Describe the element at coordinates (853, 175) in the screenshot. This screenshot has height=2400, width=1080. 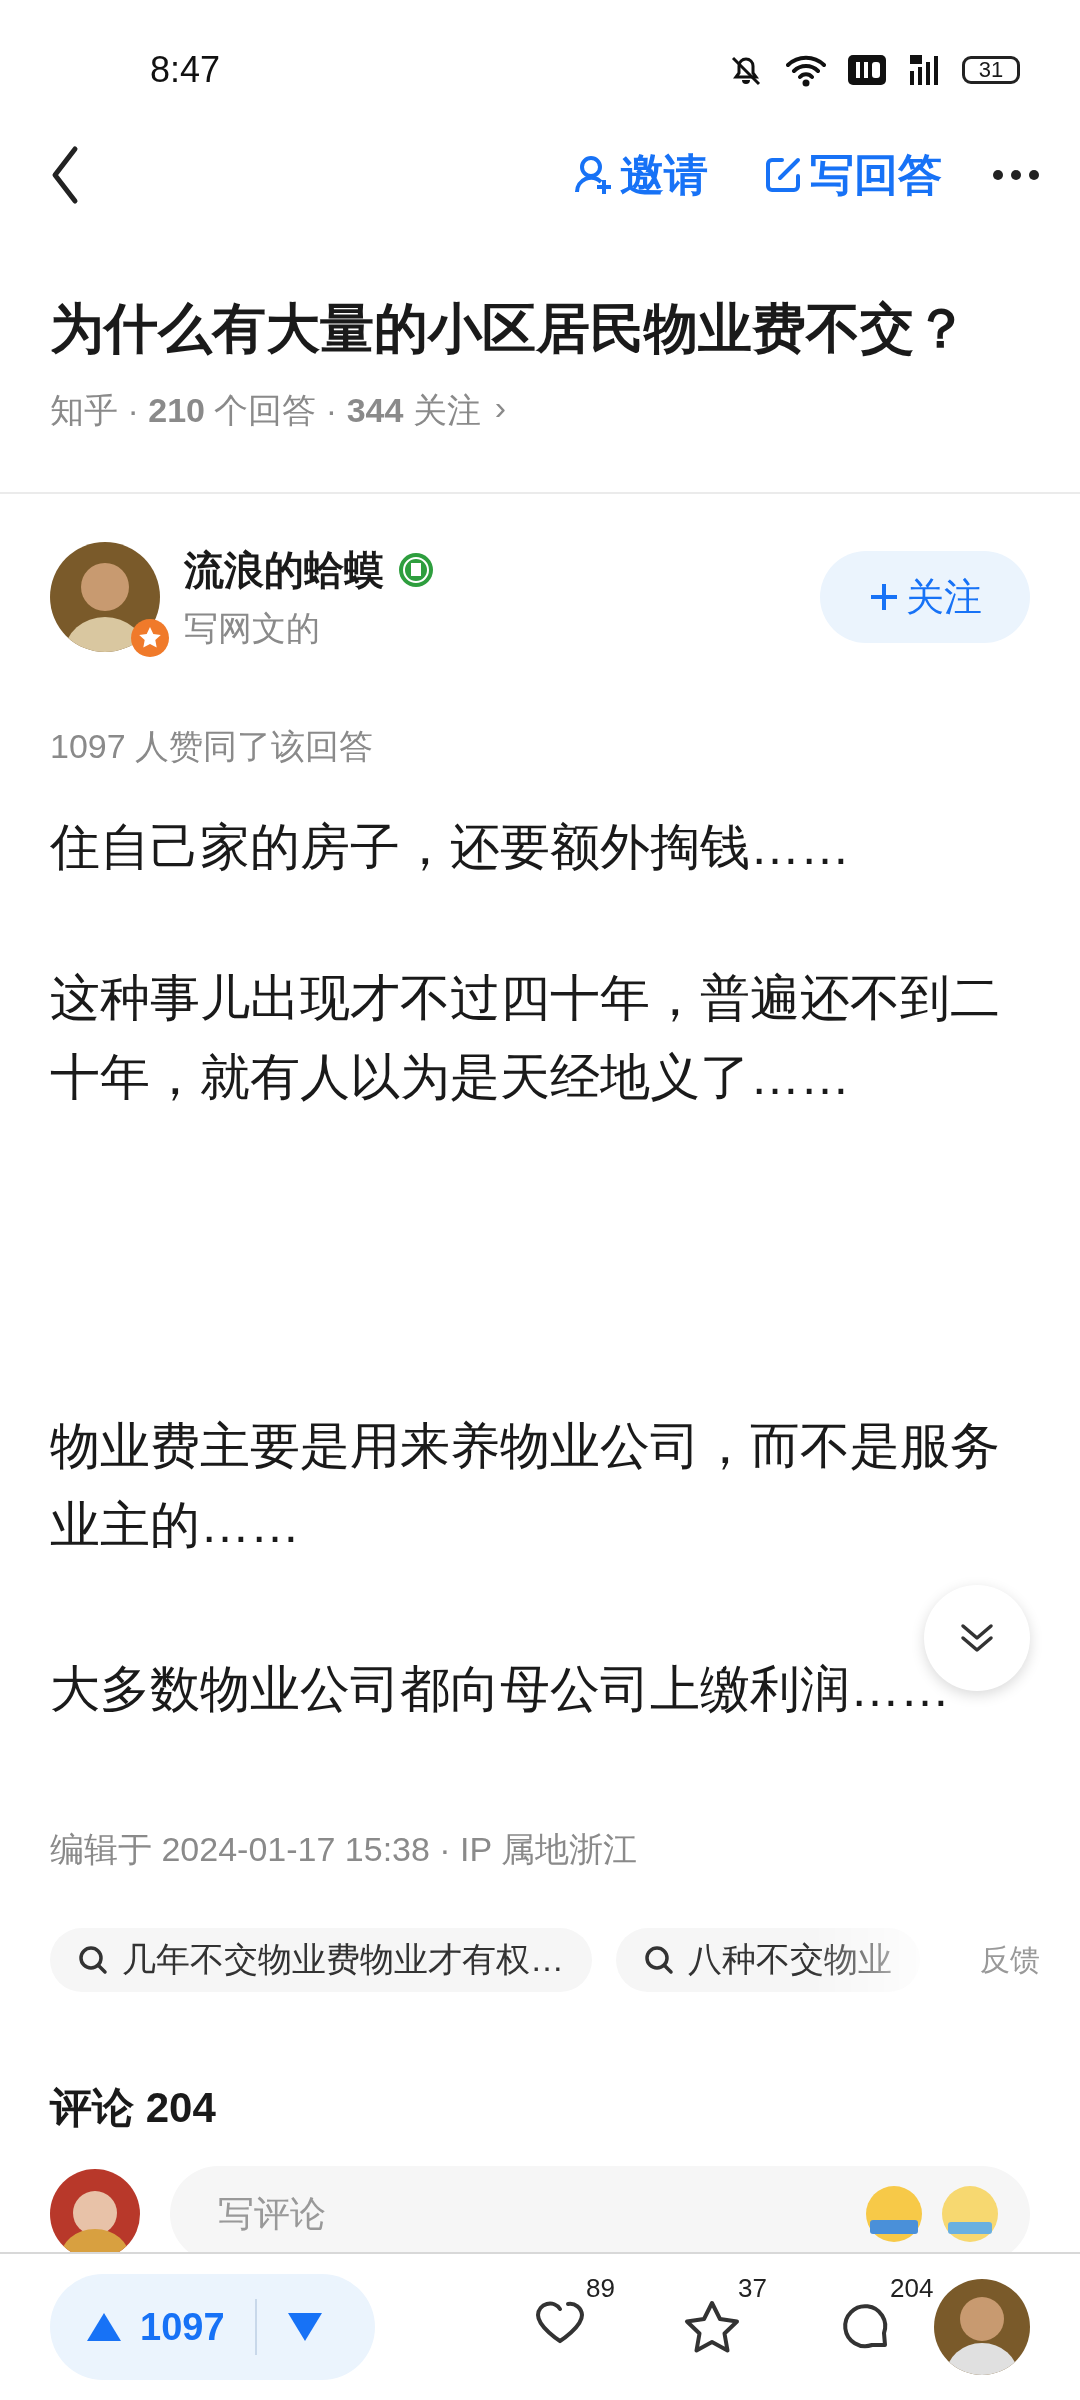
I see `write-answer-button: 写回答` at that location.